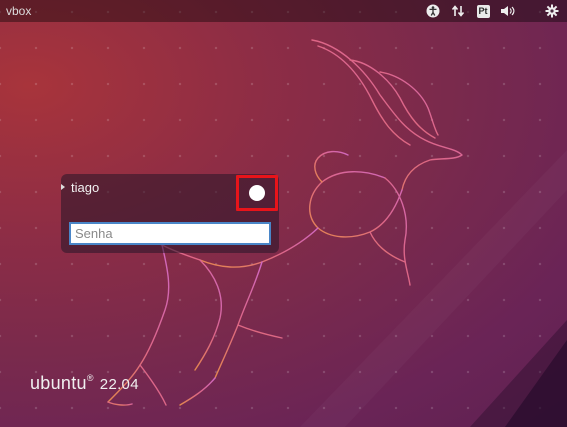 The image size is (567, 427). I want to click on session-circle-icon, so click(257, 193).